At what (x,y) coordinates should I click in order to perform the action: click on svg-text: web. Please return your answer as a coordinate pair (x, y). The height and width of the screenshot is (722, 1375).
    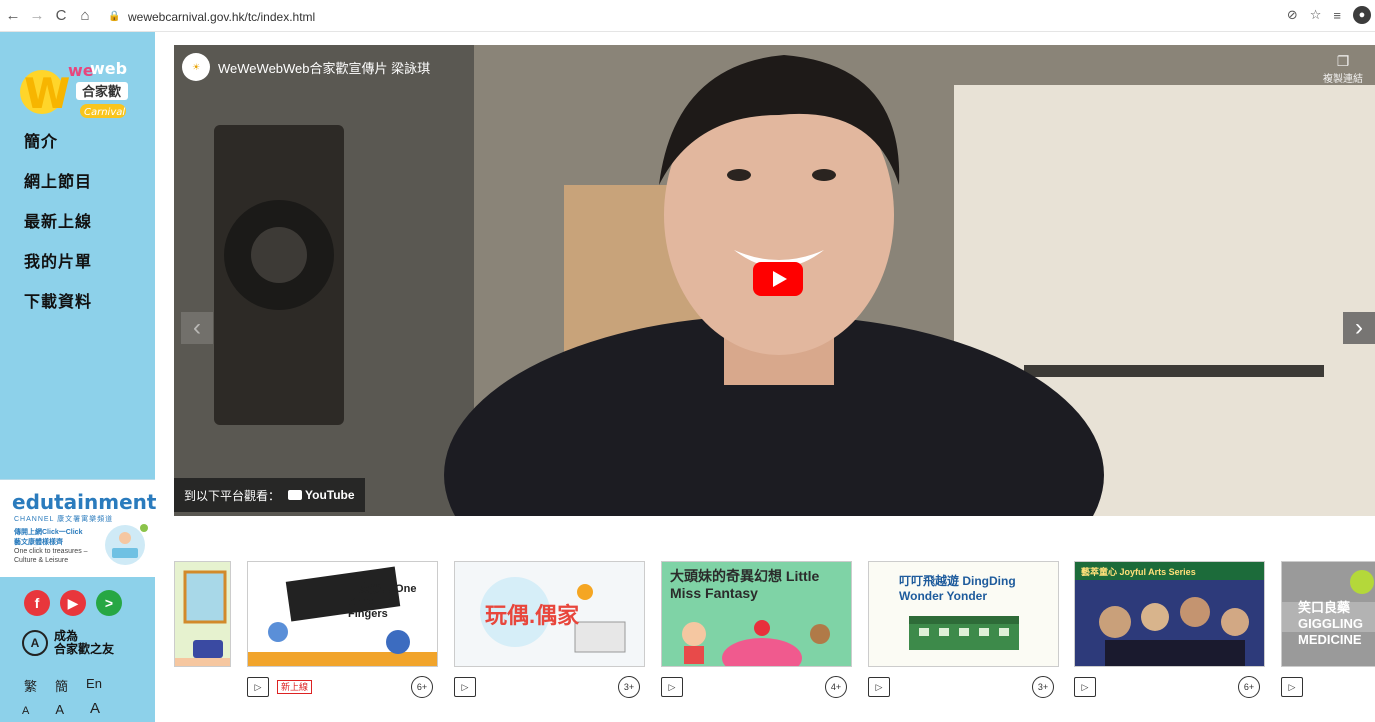
    Looking at the image, I should click on (108, 68).